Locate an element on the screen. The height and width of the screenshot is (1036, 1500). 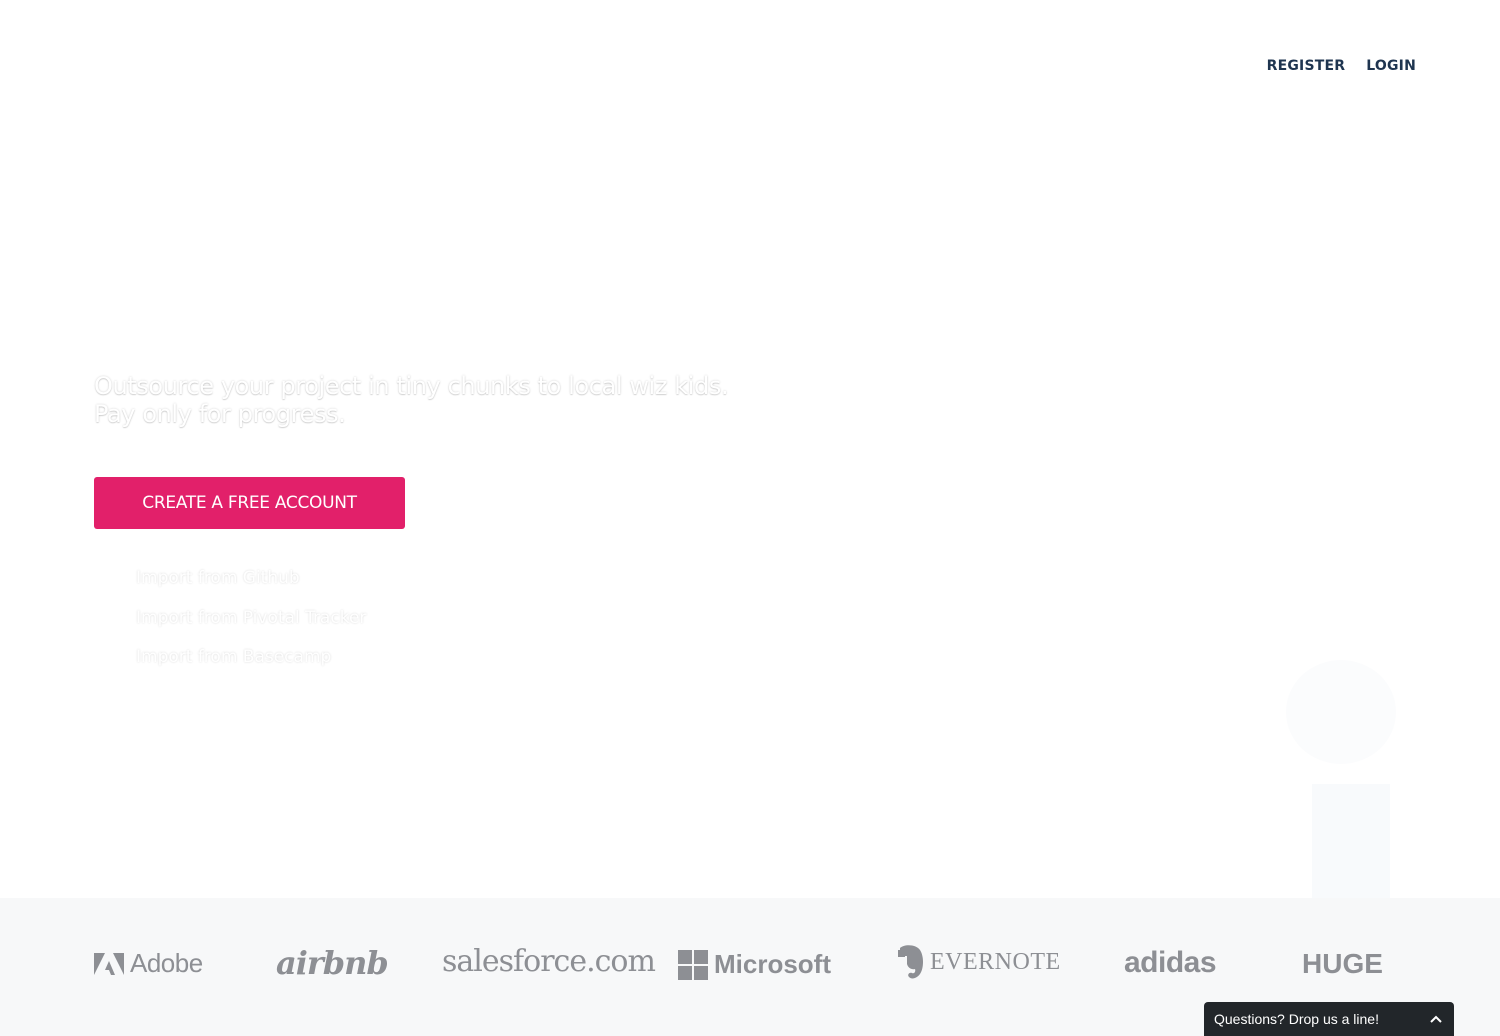
evernote-elephant-icon is located at coordinates (910, 962).